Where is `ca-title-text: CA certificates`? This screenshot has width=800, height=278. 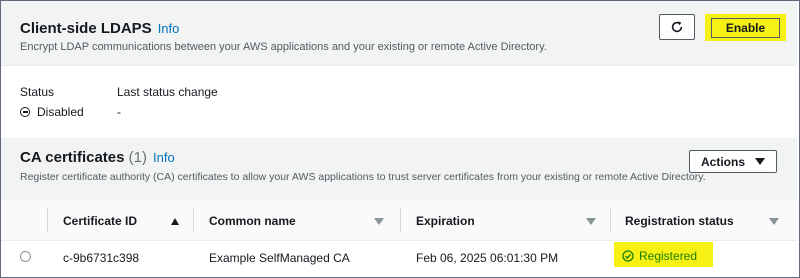 ca-title-text: CA certificates is located at coordinates (72, 157).